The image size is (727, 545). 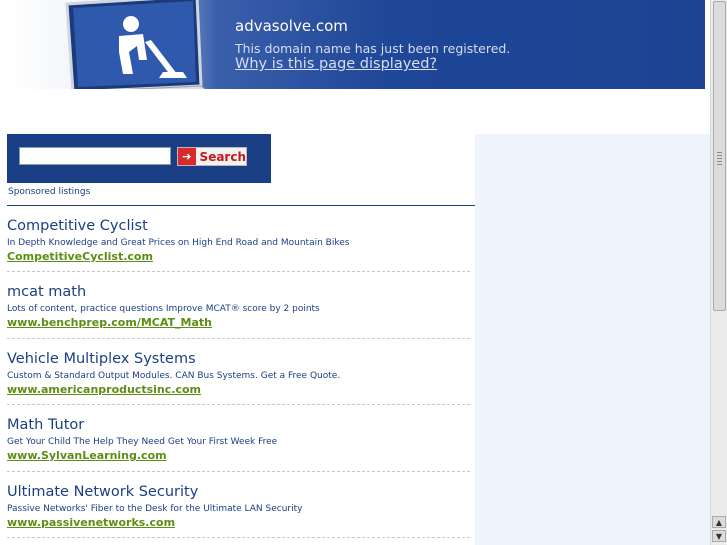 What do you see at coordinates (77, 226) in the screenshot?
I see `listing-title: Competitive Cyclist` at bounding box center [77, 226].